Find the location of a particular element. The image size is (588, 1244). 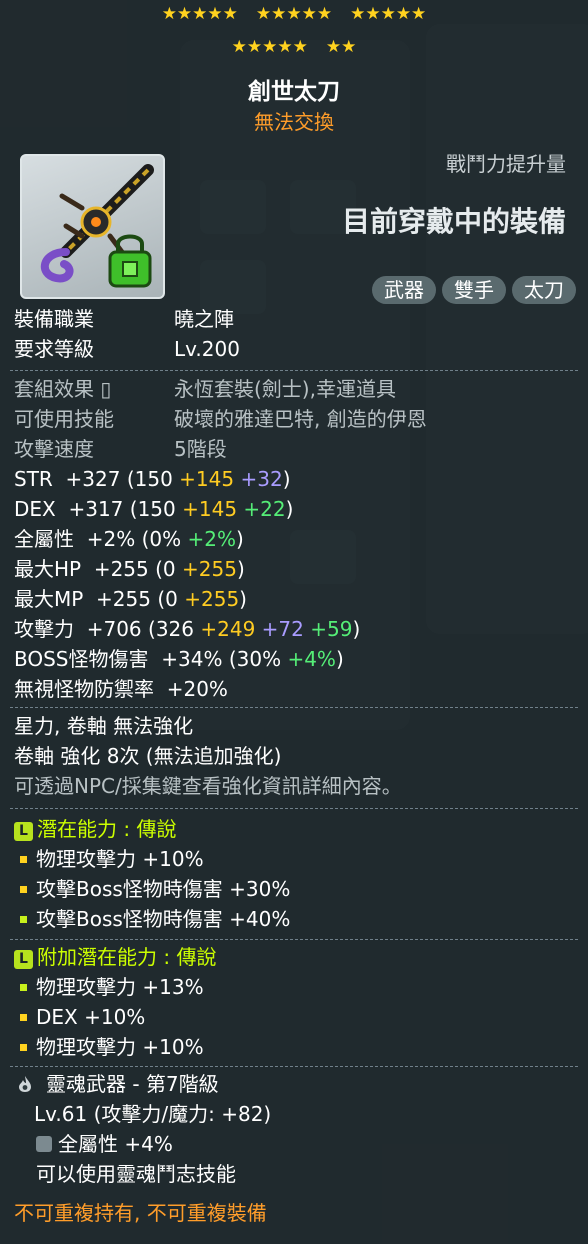

star-force-row-2: ★★★★★ ★★ is located at coordinates (294, 47).